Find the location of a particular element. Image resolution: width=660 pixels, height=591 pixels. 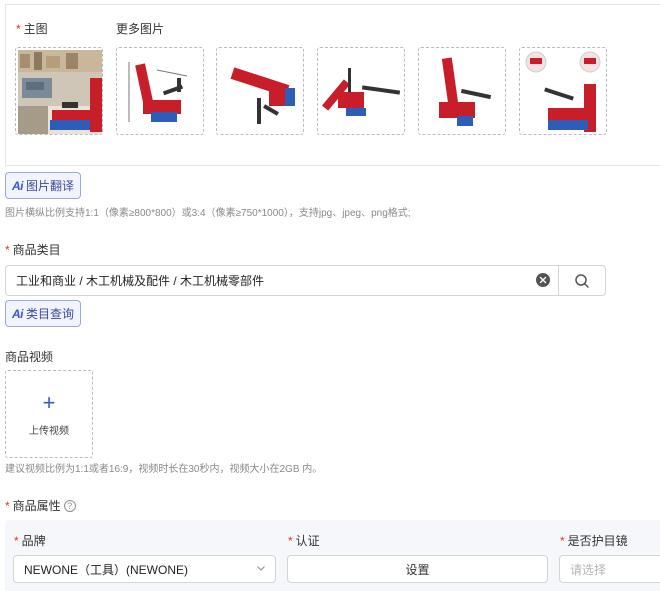

brand-label: * 品牌 is located at coordinates (30, 541).